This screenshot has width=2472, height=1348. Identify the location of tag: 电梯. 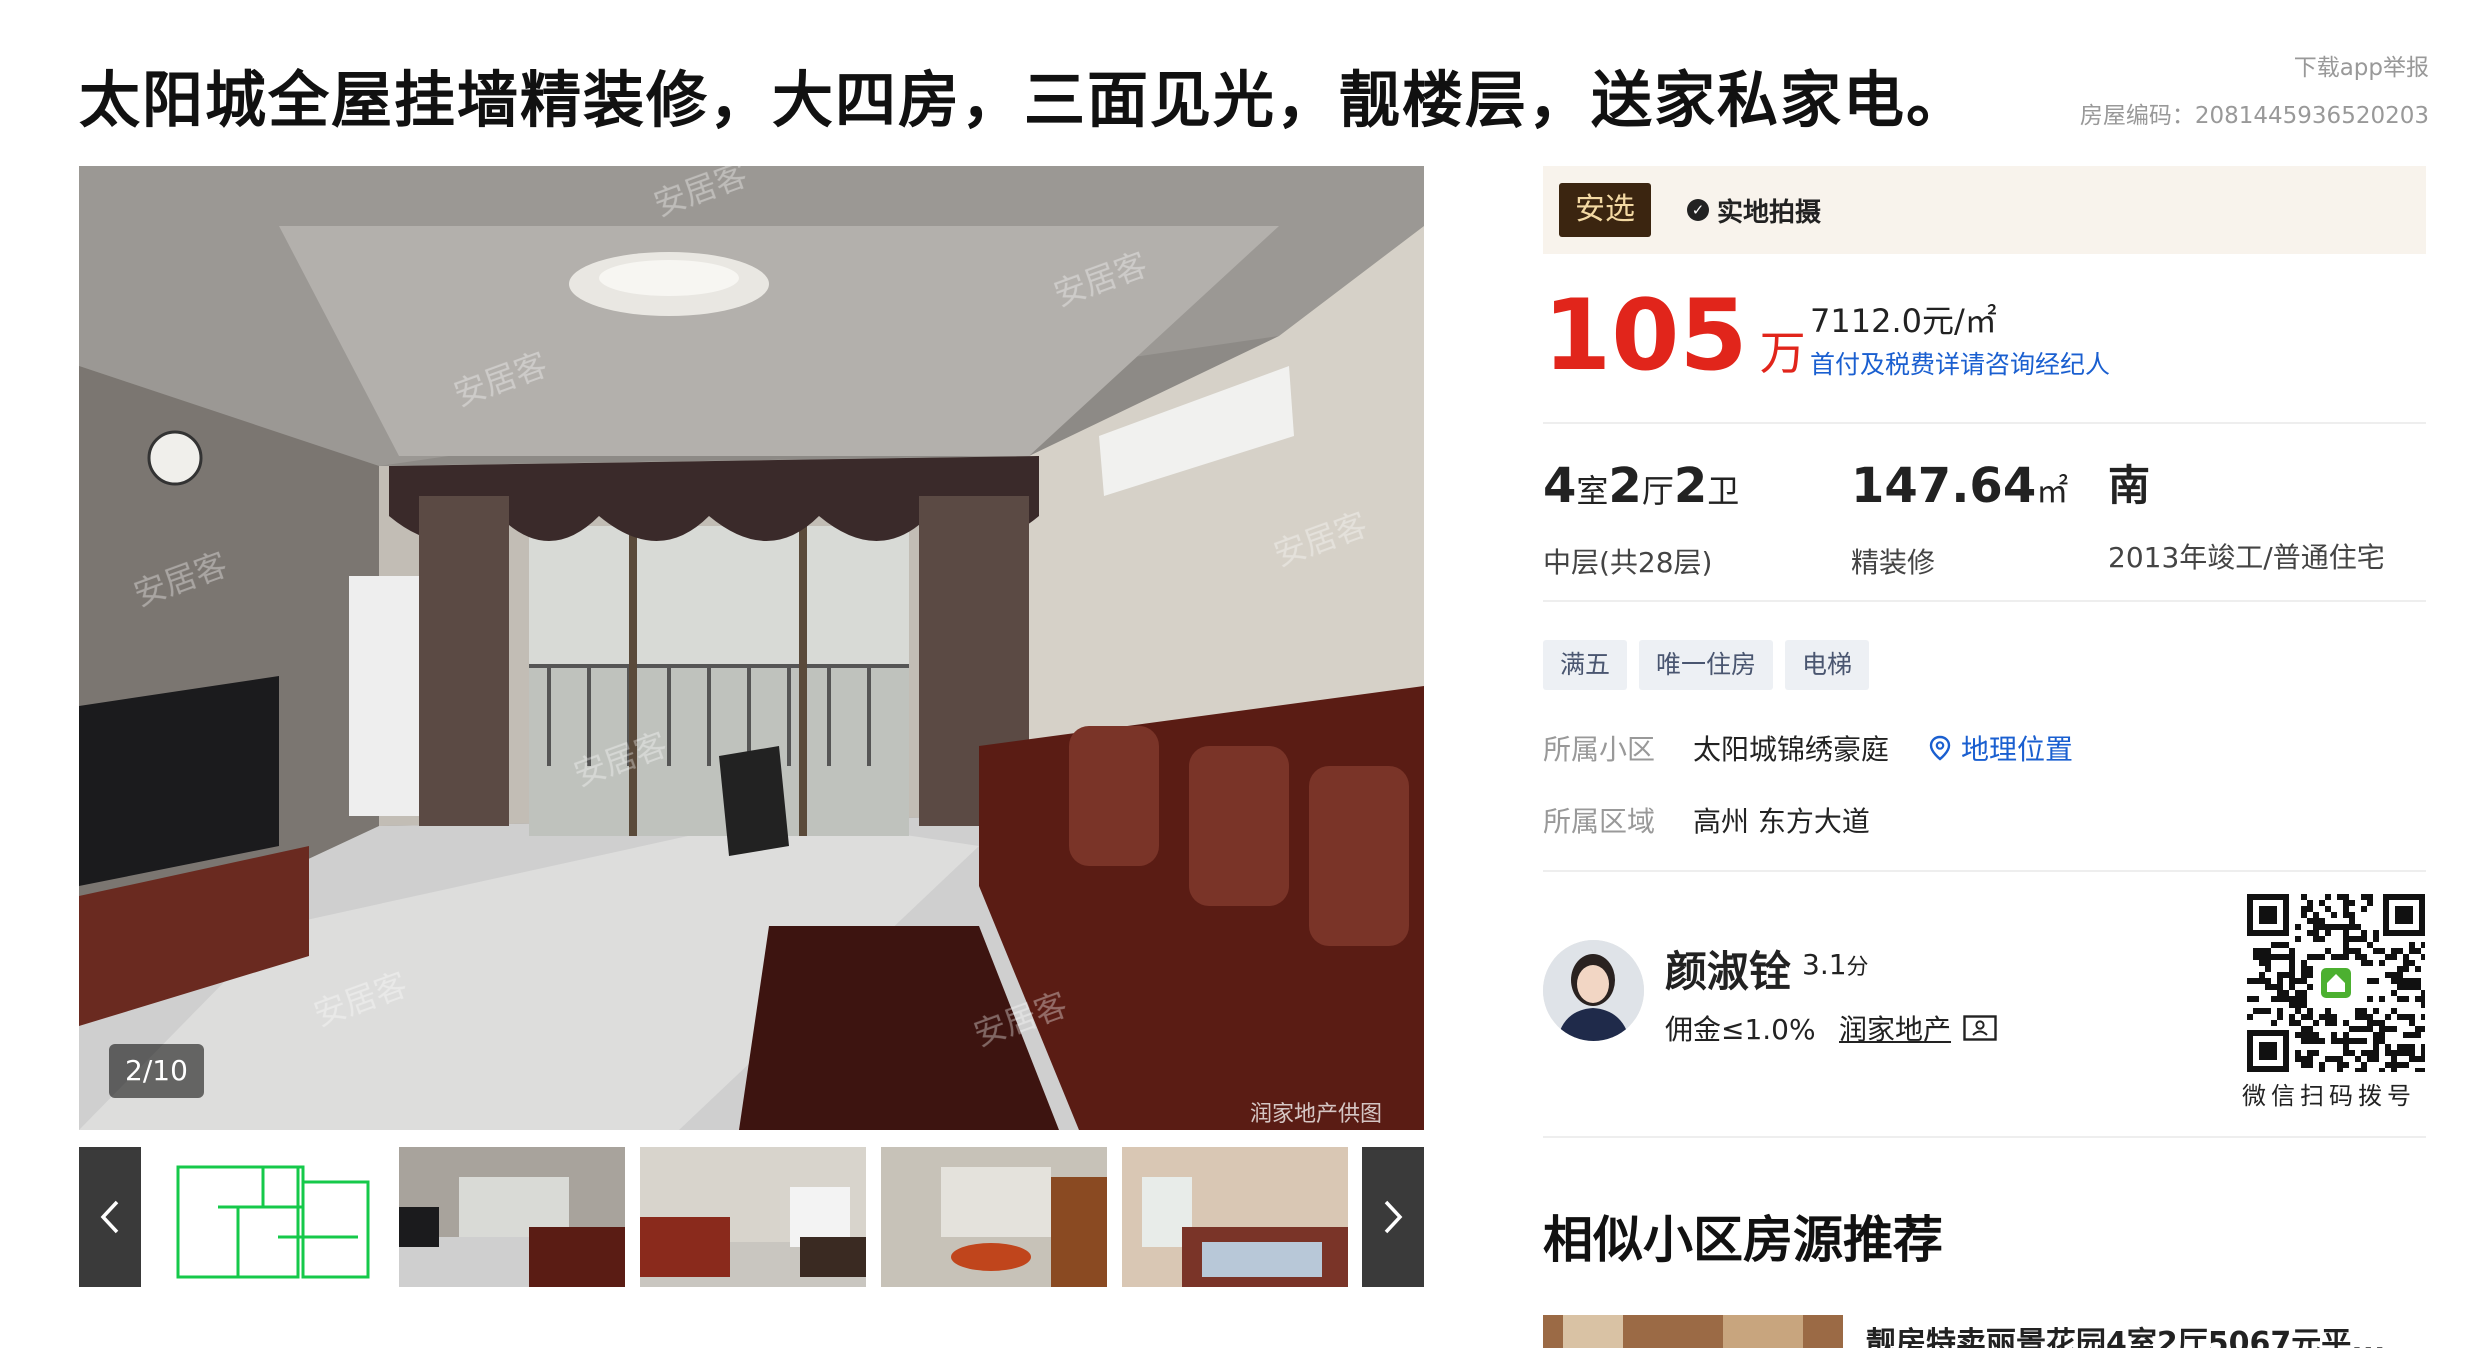
(1827, 665).